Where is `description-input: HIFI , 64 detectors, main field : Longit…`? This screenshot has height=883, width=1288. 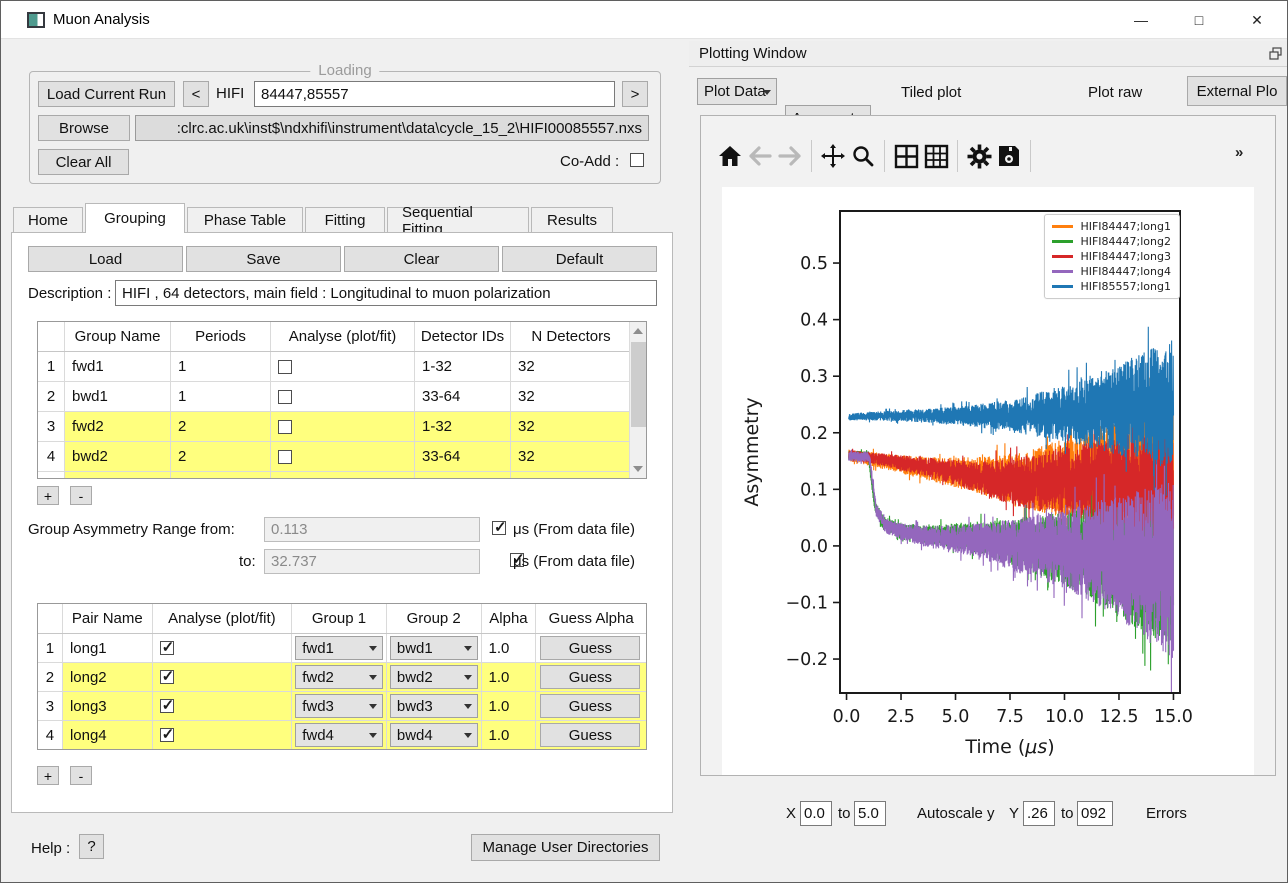
description-input: HIFI , 64 detectors, main field : Longit… is located at coordinates (386, 293).